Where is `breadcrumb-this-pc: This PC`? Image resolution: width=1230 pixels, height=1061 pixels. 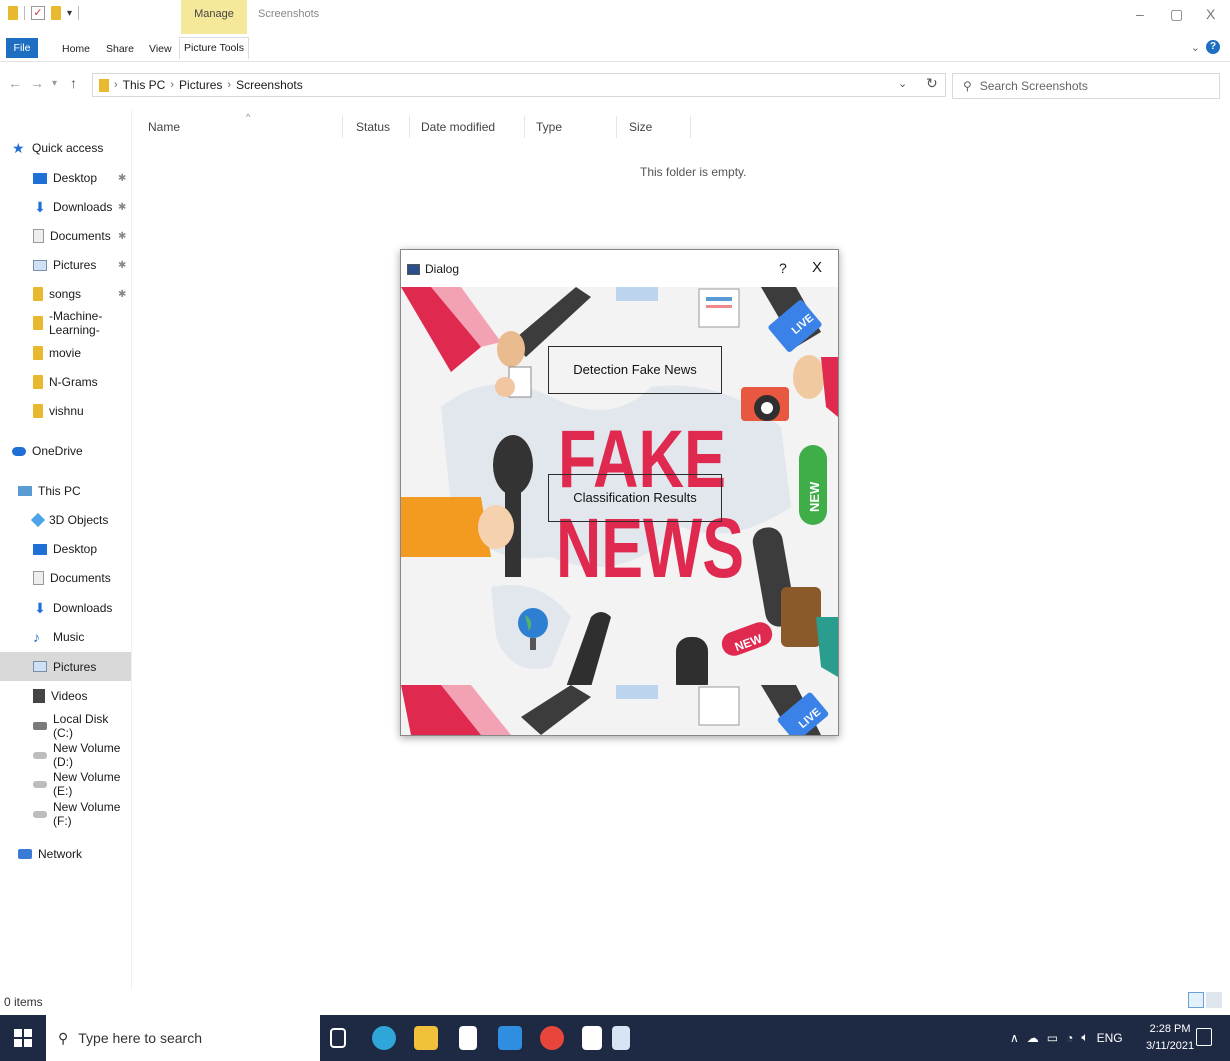 breadcrumb-this-pc: This PC is located at coordinates (144, 85).